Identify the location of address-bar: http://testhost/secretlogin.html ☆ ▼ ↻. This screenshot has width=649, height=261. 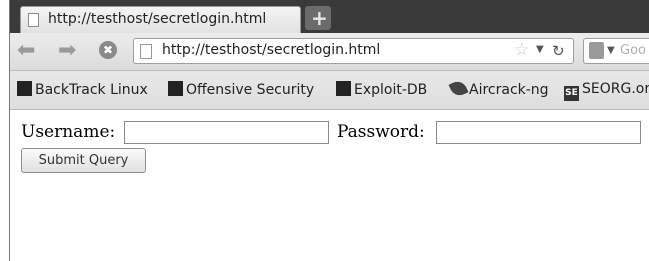
(353, 51).